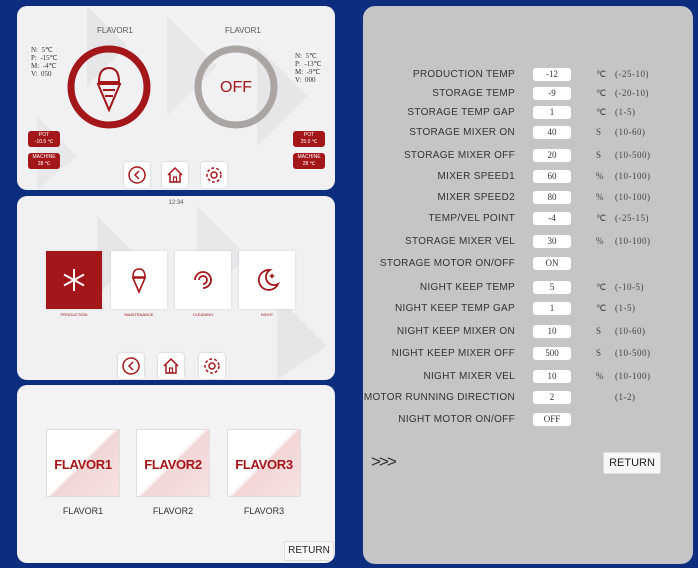 This screenshot has width=698, height=568. What do you see at coordinates (309, 164) in the screenshot?
I see `machine-right-value: 28 ℃` at bounding box center [309, 164].